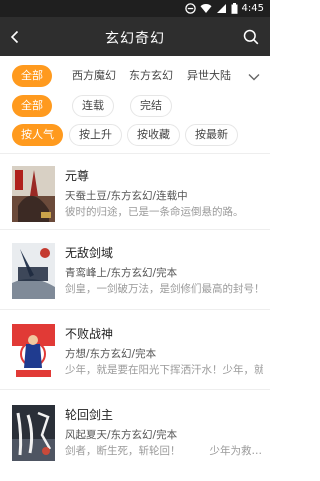  I want to click on book-item: 元尊 天蚕土豆/东方玄幻/连载中 彼时的归途，已是一条命运倒悬的路。, so click(135, 203).